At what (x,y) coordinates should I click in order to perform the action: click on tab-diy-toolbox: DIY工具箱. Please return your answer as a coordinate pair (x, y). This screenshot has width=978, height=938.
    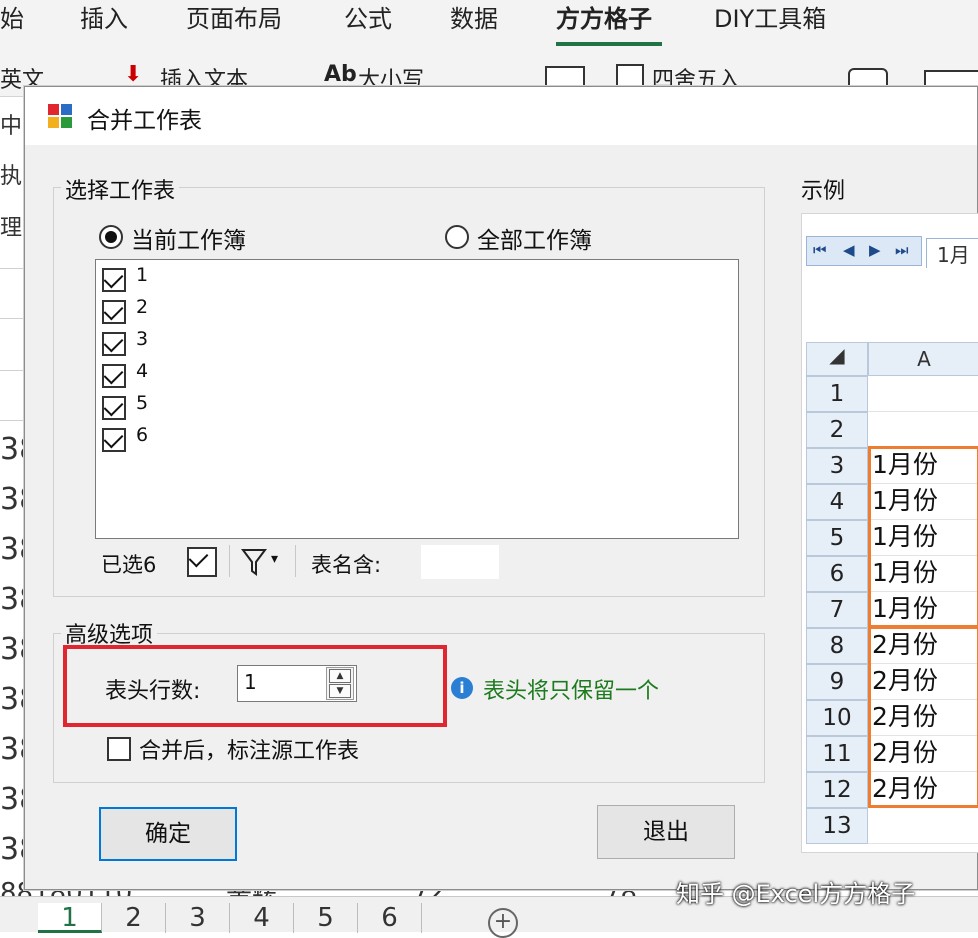
    Looking at the image, I should click on (770, 22).